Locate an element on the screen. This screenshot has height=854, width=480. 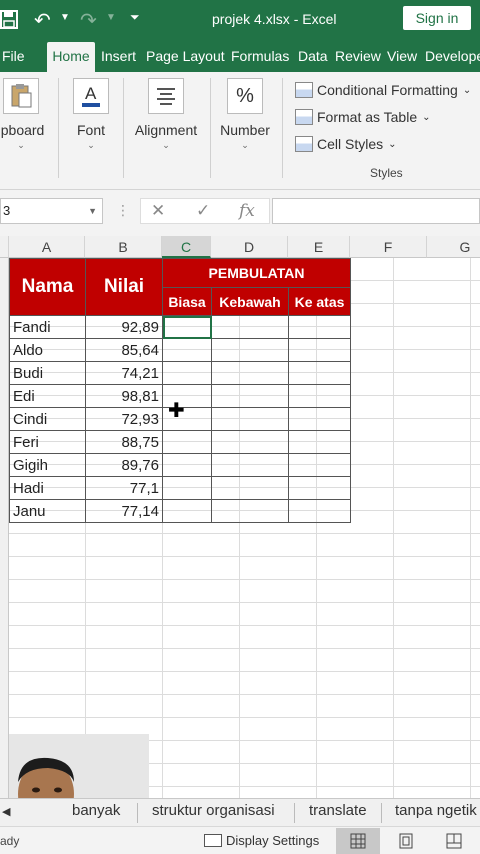
clipboard-group: ipboard ⌄ is located at coordinates (26, 114).